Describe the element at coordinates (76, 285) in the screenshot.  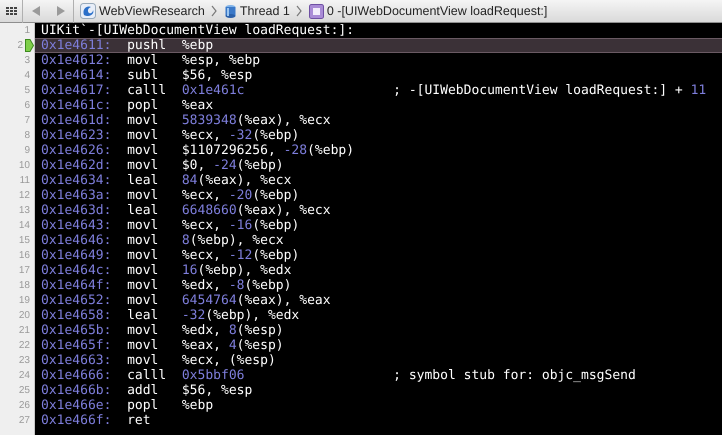
I see `address: 0x1e464f:` at that location.